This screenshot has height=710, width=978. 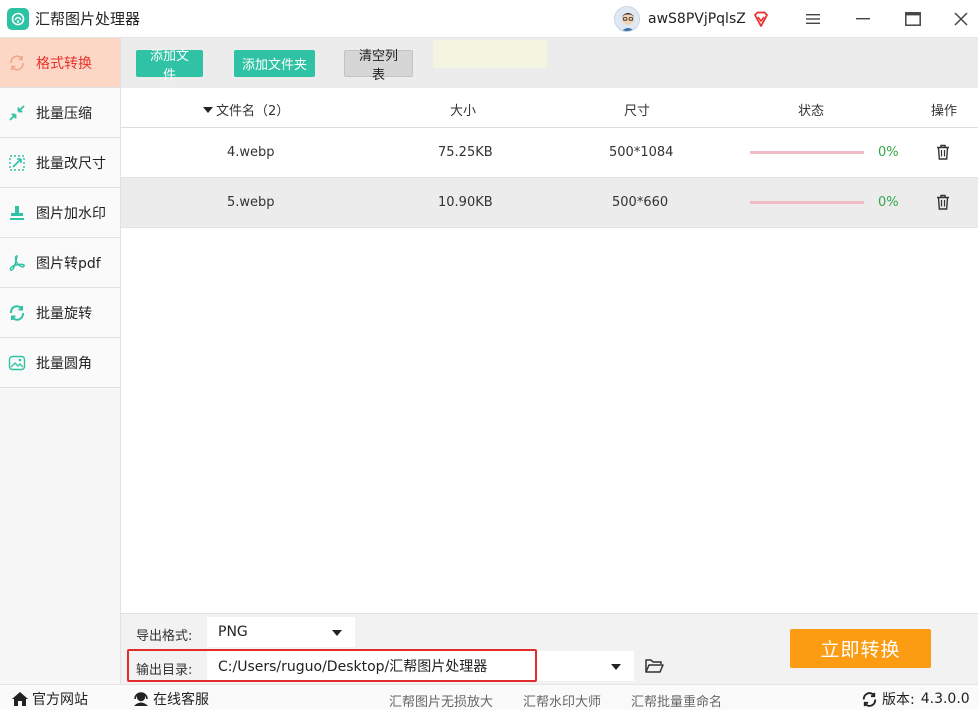 What do you see at coordinates (141, 699) in the screenshot?
I see `customer-service-icon` at bounding box center [141, 699].